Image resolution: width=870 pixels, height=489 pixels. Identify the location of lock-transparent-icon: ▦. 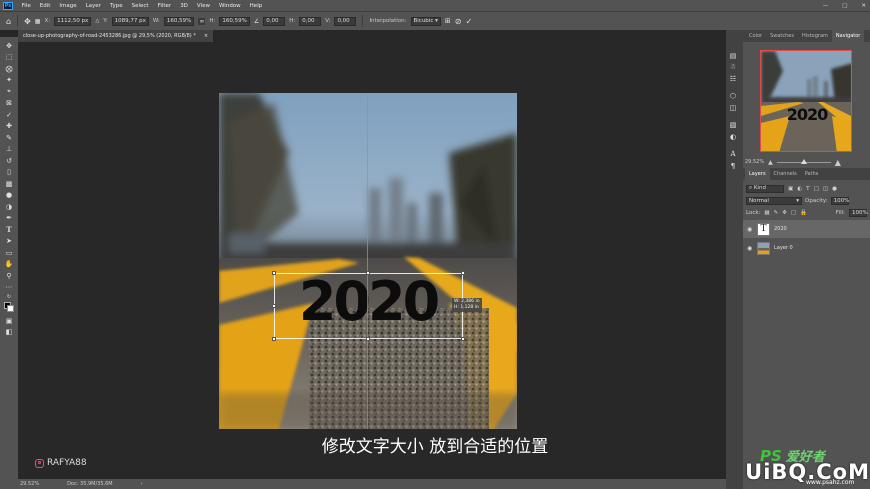
(766, 213).